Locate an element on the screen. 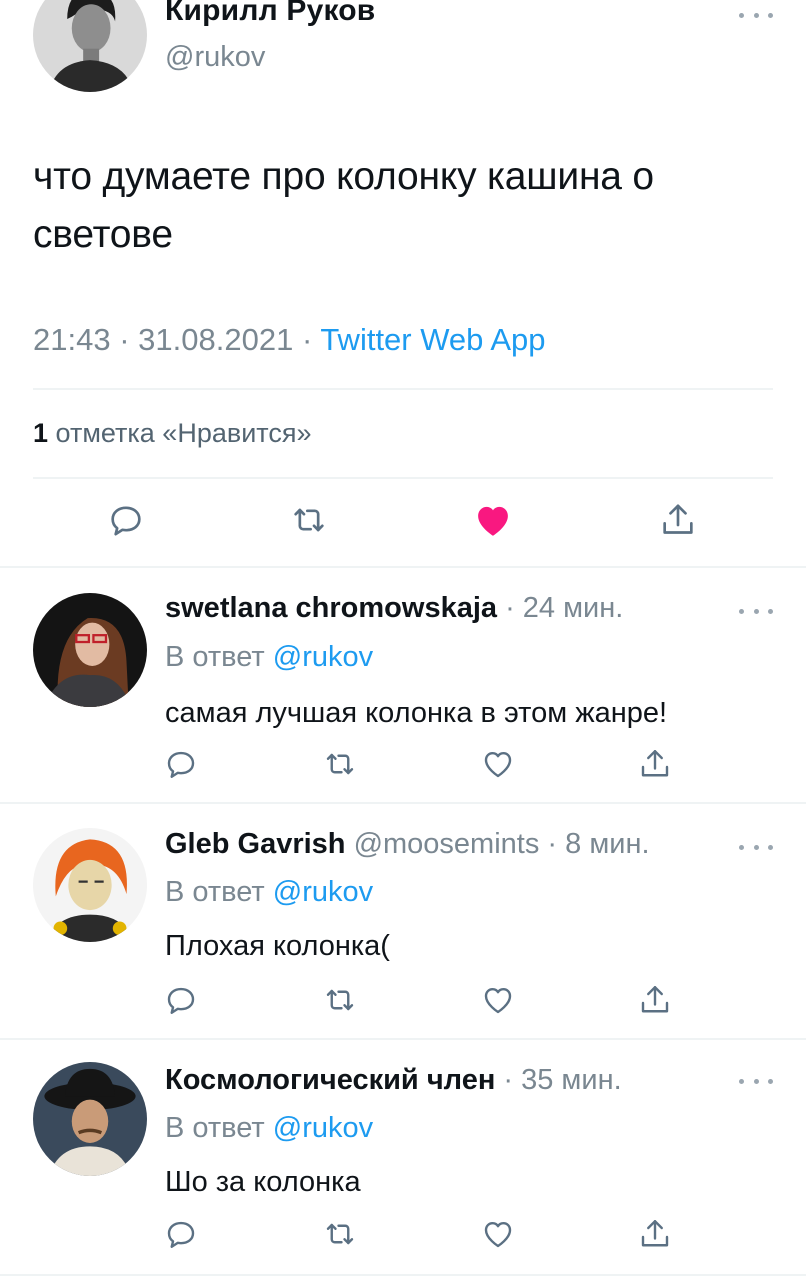 Image resolution: width=806 pixels, height=1280 pixels. tweet-text: что думаете про колонку кашина о светове is located at coordinates (343, 205).